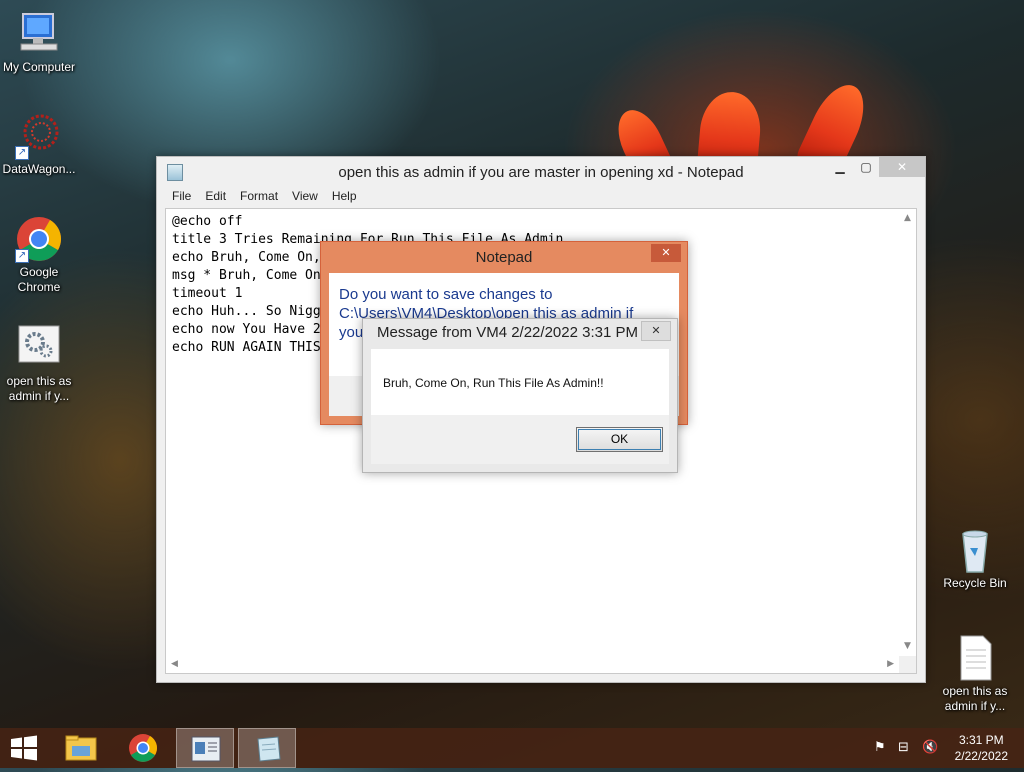 Image resolution: width=1024 pixels, height=772 pixels. Describe the element at coordinates (259, 196) in the screenshot. I see `menu-format: Format` at that location.